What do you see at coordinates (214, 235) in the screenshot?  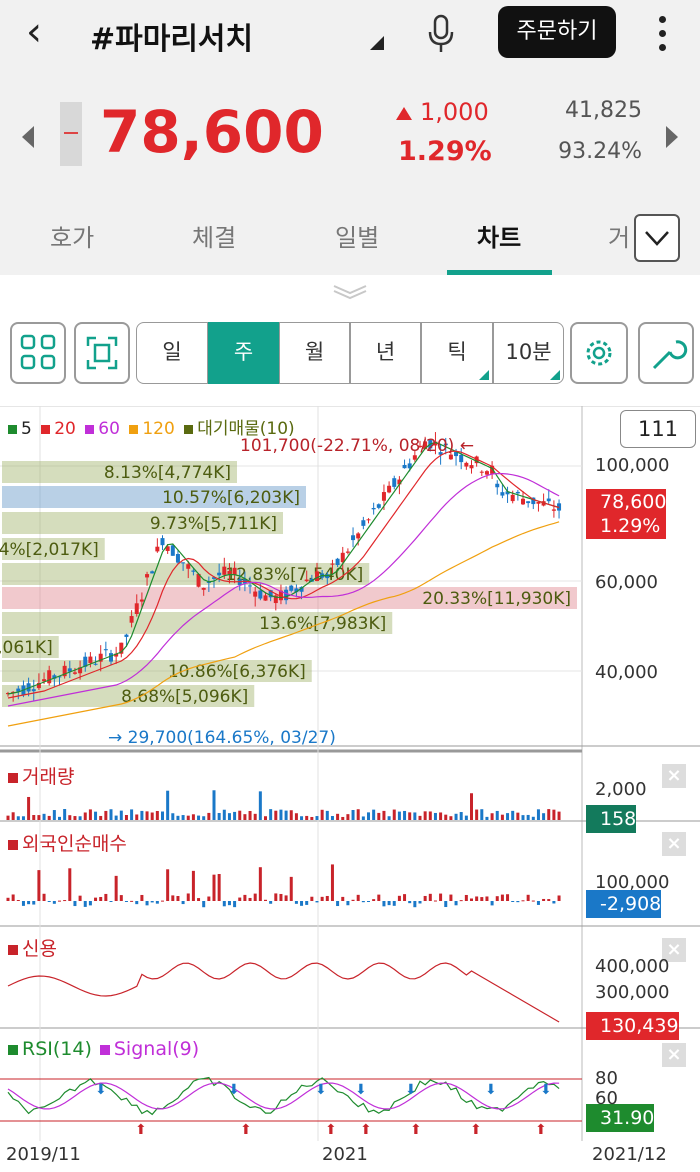 I see `tab-trades: 체결` at bounding box center [214, 235].